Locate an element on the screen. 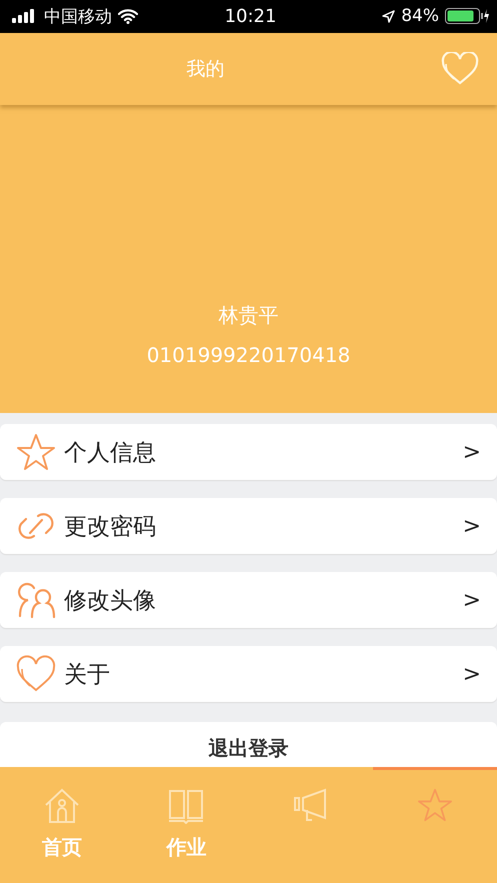  menu-item: 更改密码 > is located at coordinates (248, 526).